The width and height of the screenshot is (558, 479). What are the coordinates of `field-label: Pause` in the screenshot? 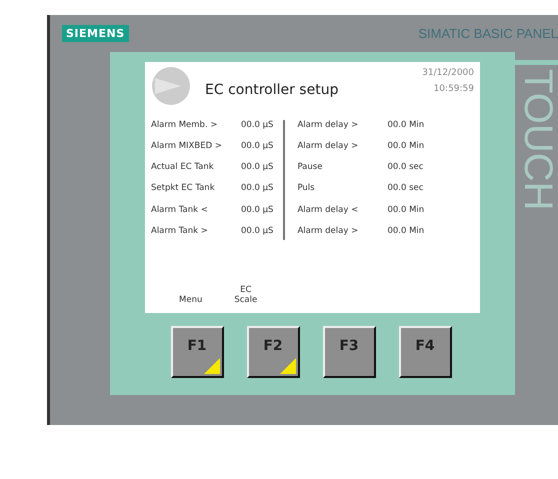 It's located at (310, 168).